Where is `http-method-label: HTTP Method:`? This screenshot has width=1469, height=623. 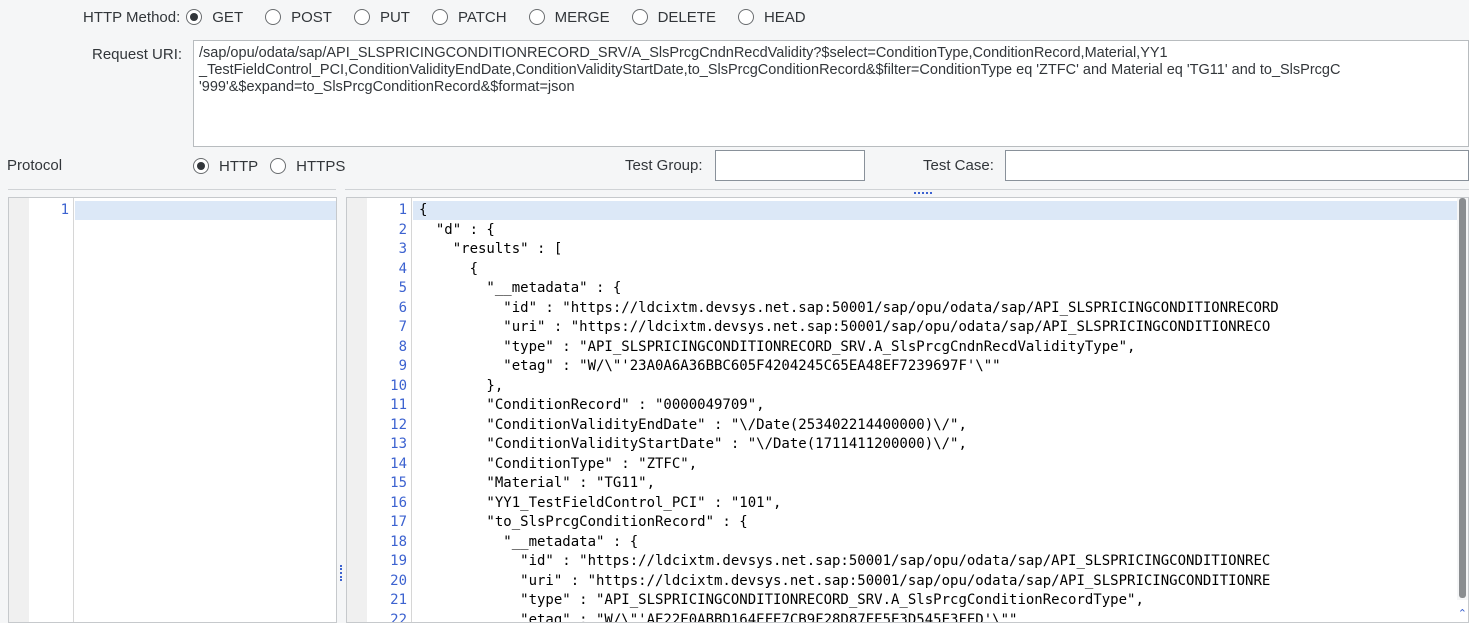
http-method-label: HTTP Method: is located at coordinates (132, 17).